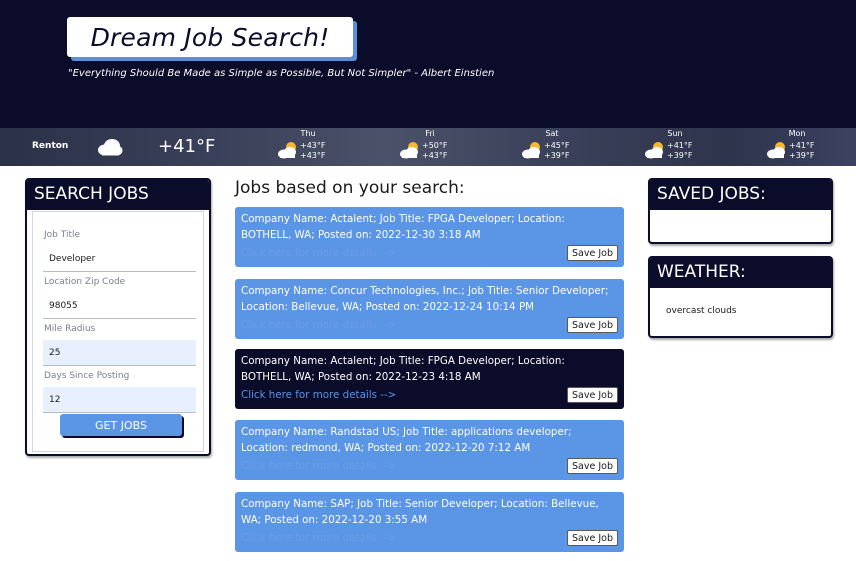 Image resolution: width=856 pixels, height=561 pixels. Describe the element at coordinates (313, 145) in the screenshot. I see `forecast-high: +43°F` at that location.